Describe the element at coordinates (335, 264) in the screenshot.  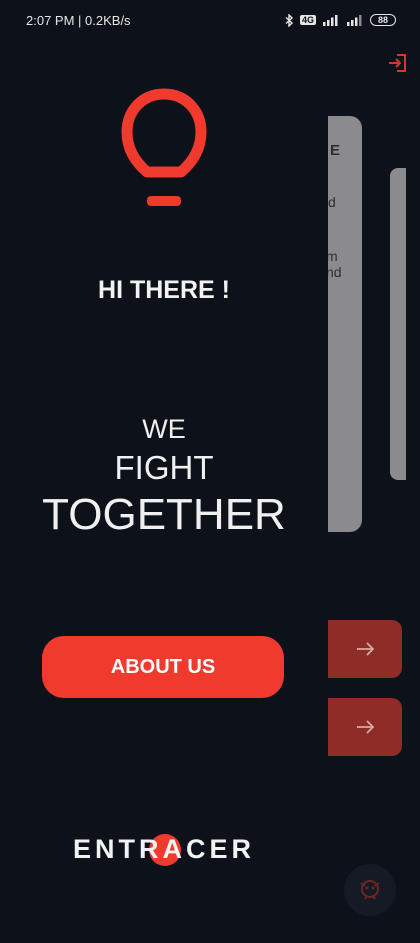
I see `card-text-3: m nd` at that location.